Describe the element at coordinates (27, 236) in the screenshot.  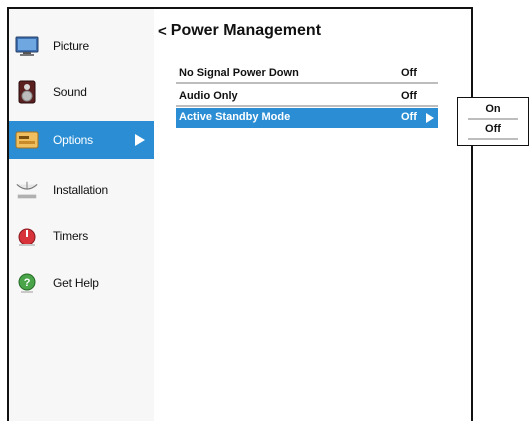
I see `timer-icon` at that location.